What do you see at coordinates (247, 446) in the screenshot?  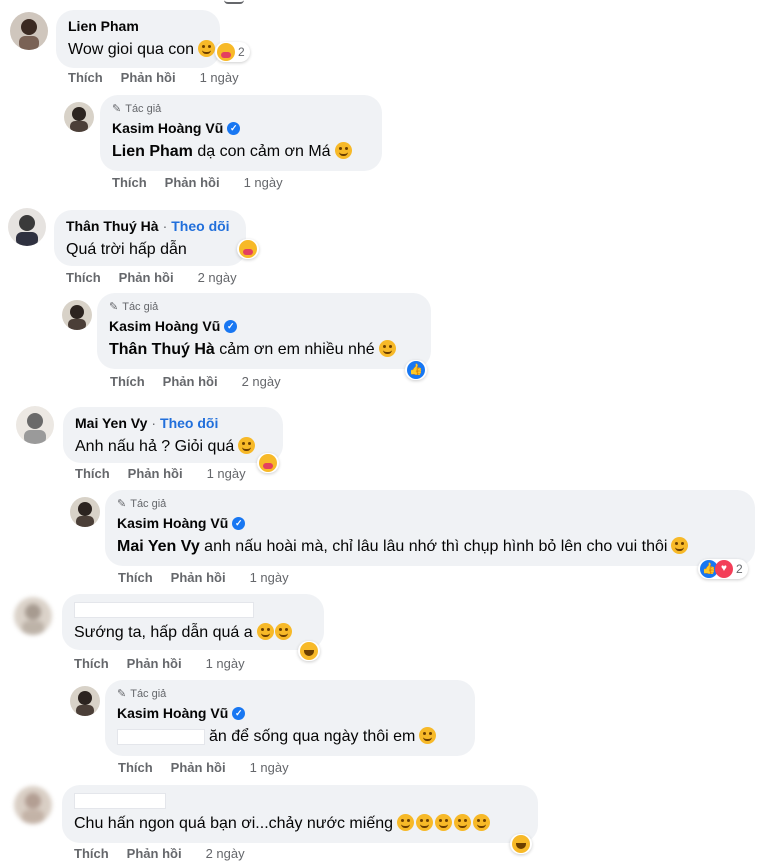 I see `clap-emoji-icon` at bounding box center [247, 446].